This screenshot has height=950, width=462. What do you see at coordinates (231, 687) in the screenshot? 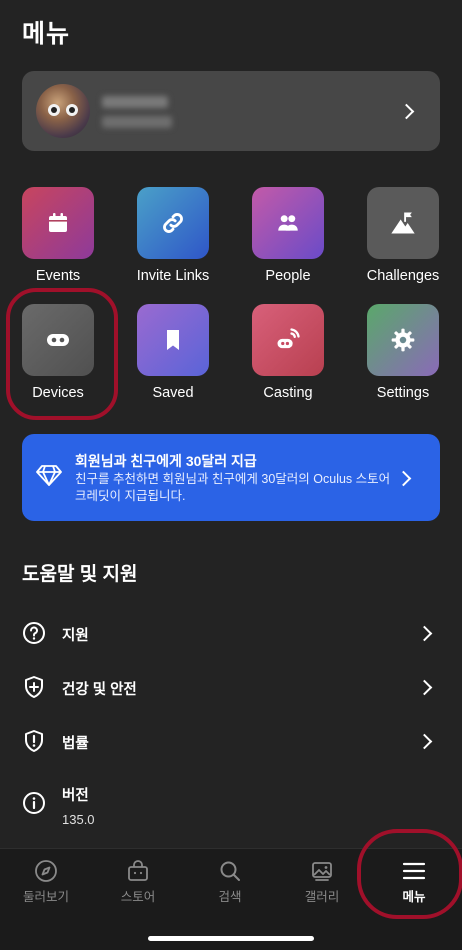
I see `help-item-health-safety: 건강 및 안전` at bounding box center [231, 687].